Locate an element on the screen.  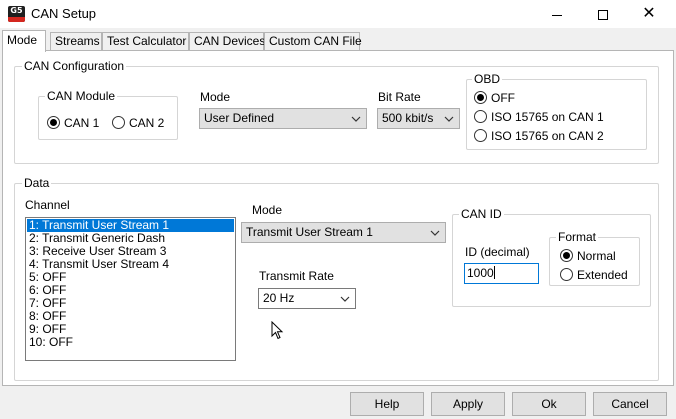
can-id-value: 1000 is located at coordinates (480, 273).